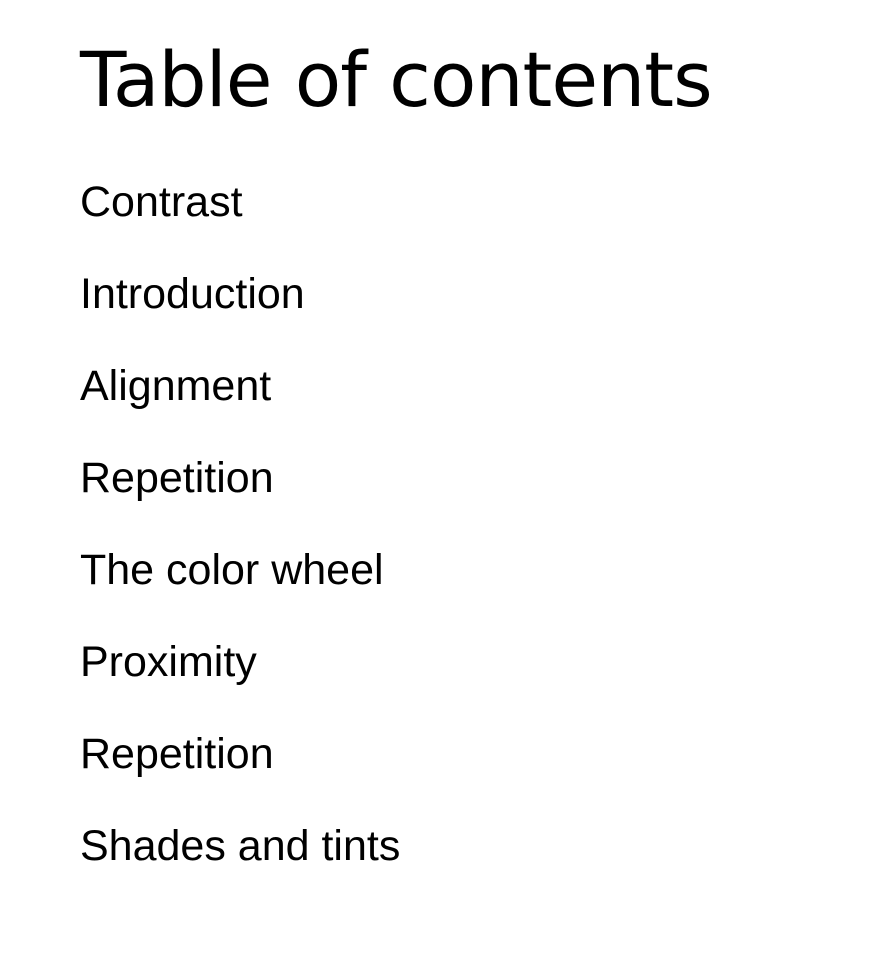 The image size is (890, 980). What do you see at coordinates (240, 404) in the screenshot?
I see `toc-item-alignment: Alignment` at bounding box center [240, 404].